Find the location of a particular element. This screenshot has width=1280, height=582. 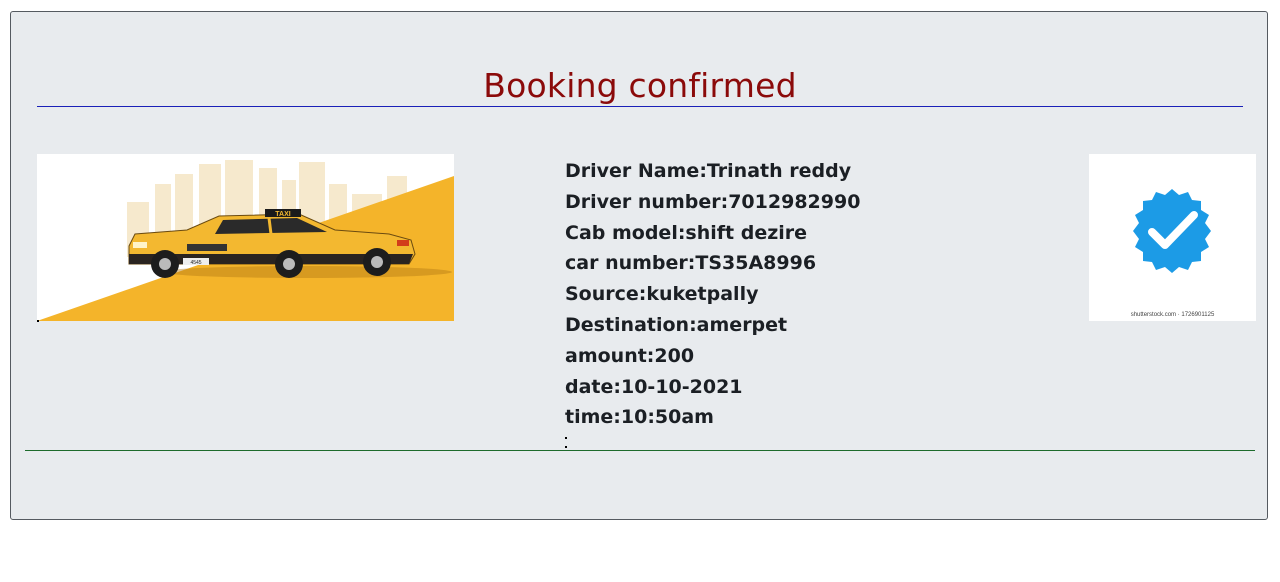

verified-image: shutterstock.com · 1726901125 is located at coordinates (1172, 237).